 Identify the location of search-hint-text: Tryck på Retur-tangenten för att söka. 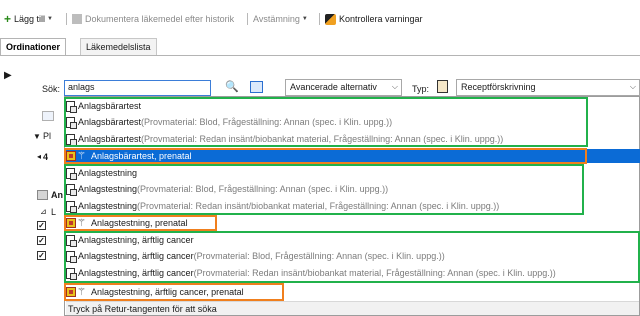
(142, 308).